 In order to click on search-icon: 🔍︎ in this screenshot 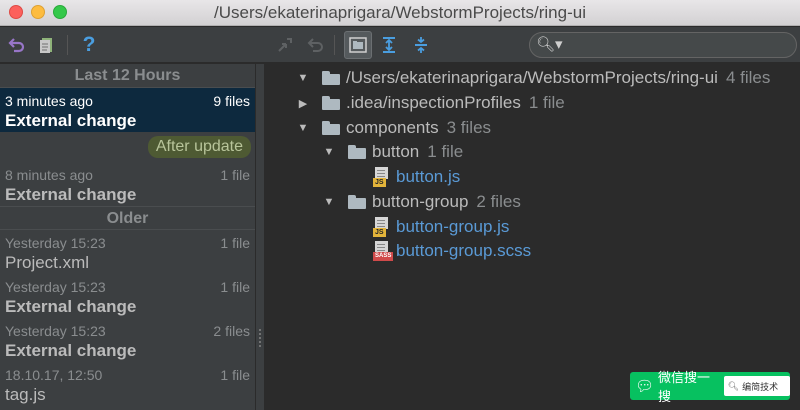, I will do `click(733, 385)`.